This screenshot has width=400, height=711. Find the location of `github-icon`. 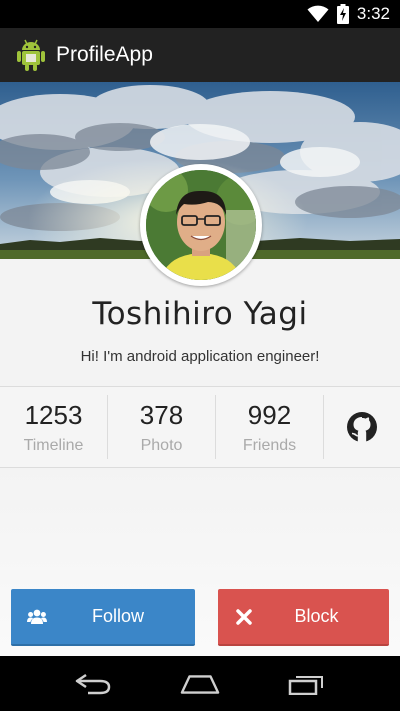

github-icon is located at coordinates (362, 427).